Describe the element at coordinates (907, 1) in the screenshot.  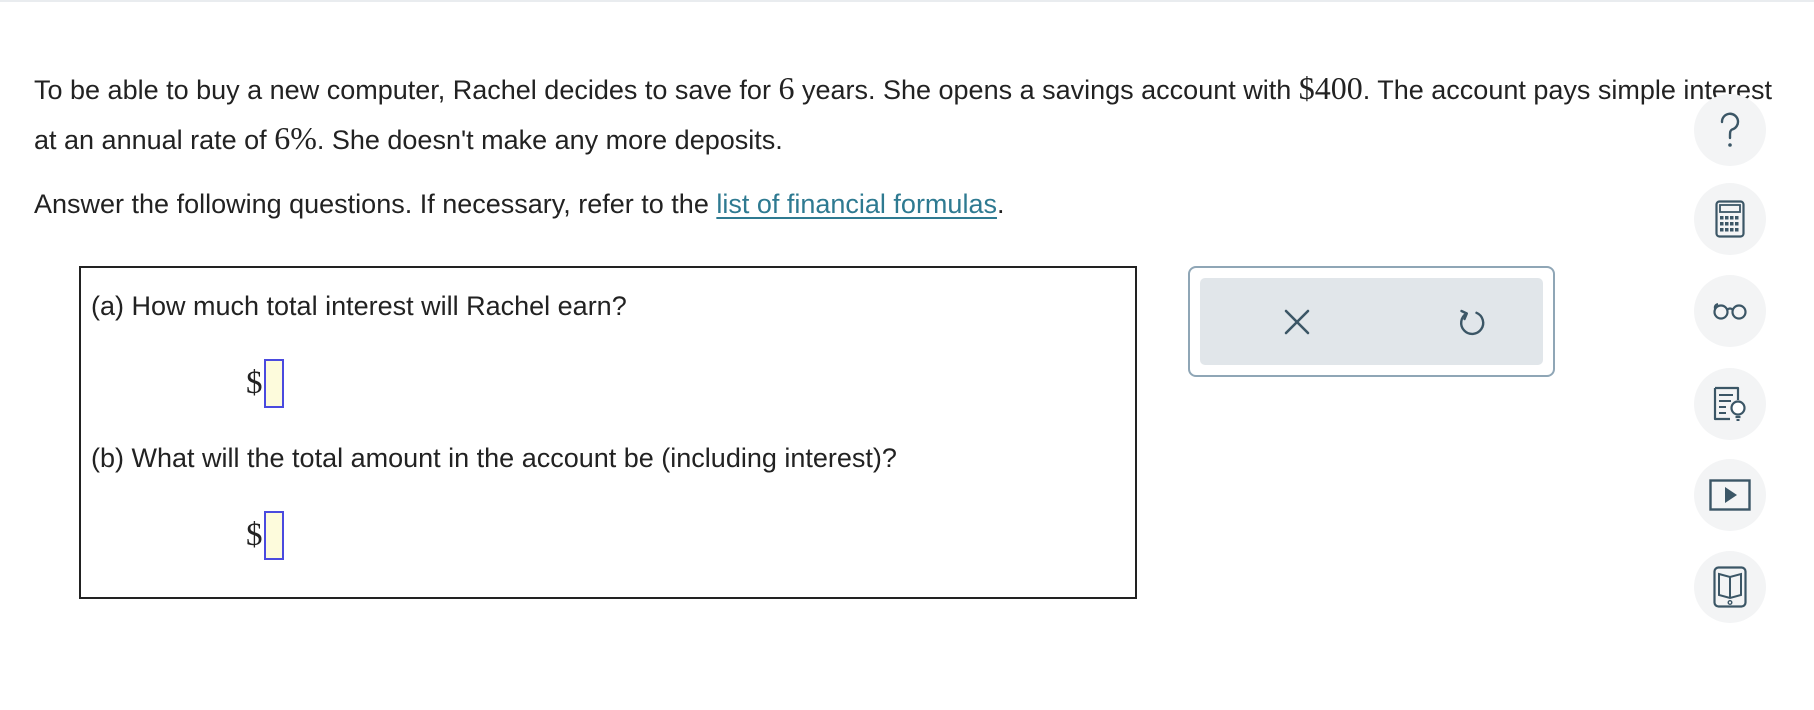
I see `top-divider` at that location.